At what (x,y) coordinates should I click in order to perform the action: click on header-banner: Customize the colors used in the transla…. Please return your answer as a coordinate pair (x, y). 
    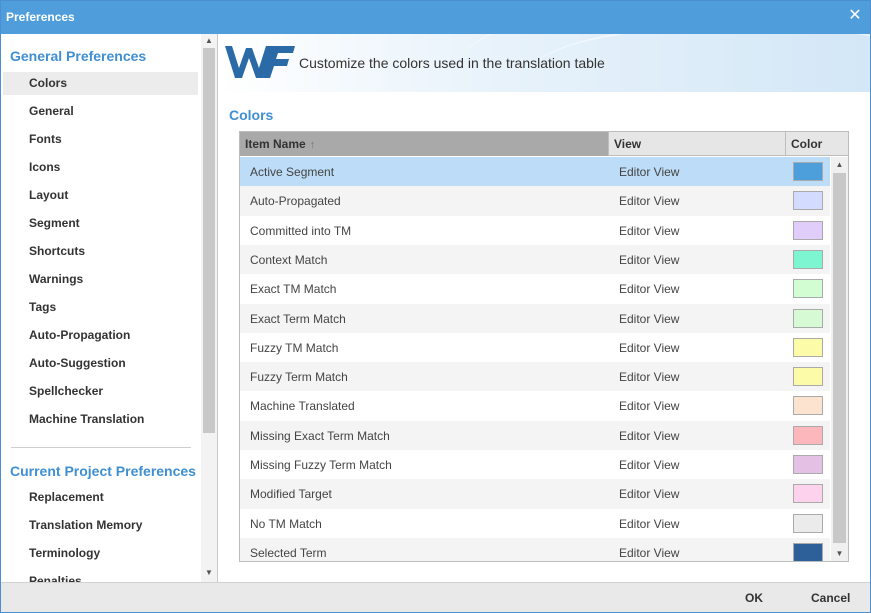
    Looking at the image, I should click on (544, 63).